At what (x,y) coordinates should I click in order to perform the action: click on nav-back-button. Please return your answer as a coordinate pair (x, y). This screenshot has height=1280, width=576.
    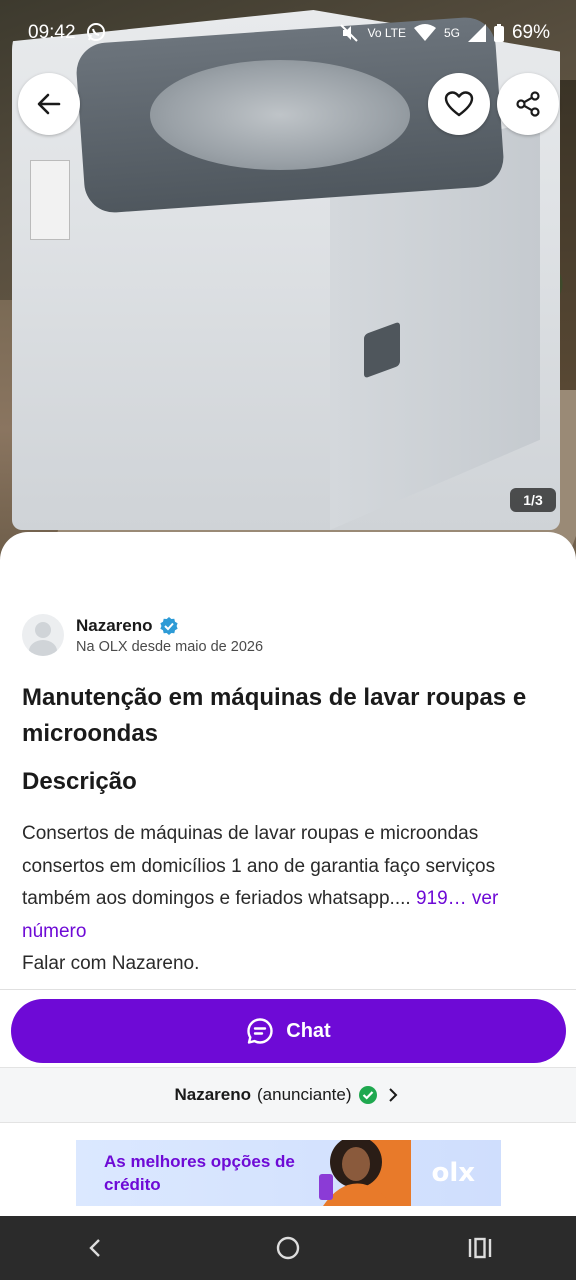
    Looking at the image, I should click on (96, 1248).